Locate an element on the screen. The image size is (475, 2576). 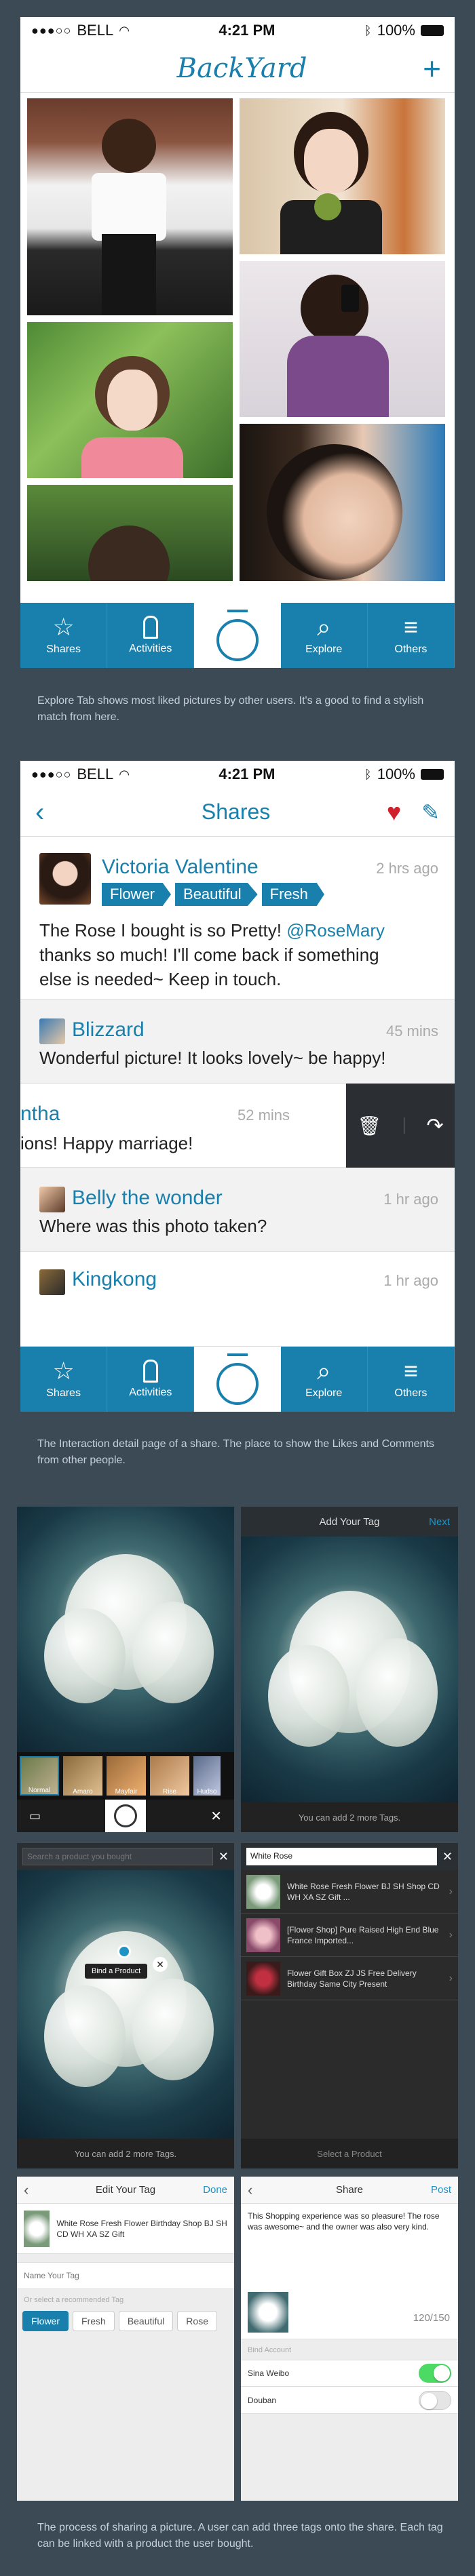
remove-tag-icon: ✕ is located at coordinates (160, 1964).